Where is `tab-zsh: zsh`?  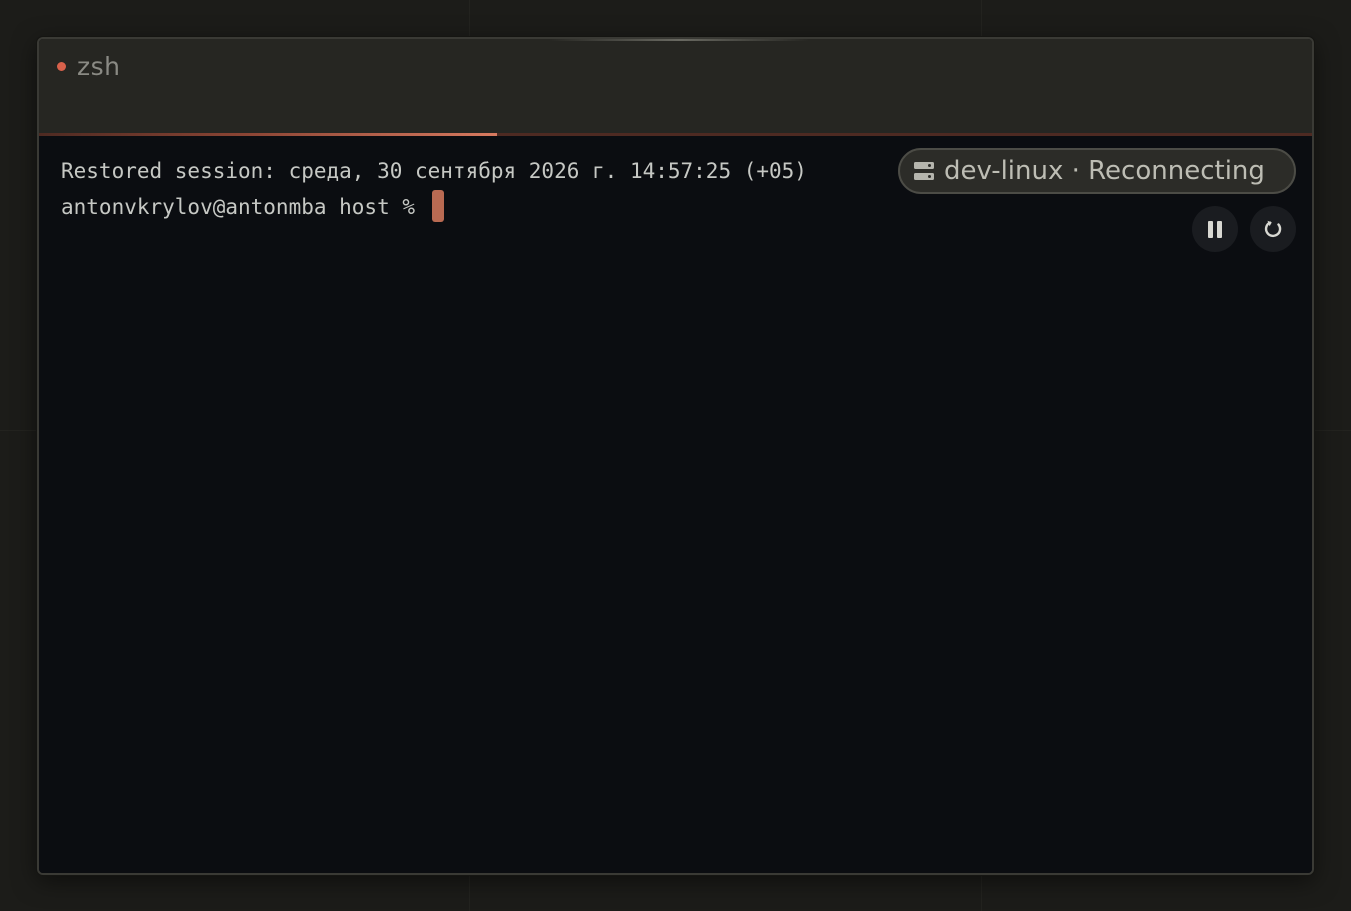
tab-zsh: zsh is located at coordinates (89, 66).